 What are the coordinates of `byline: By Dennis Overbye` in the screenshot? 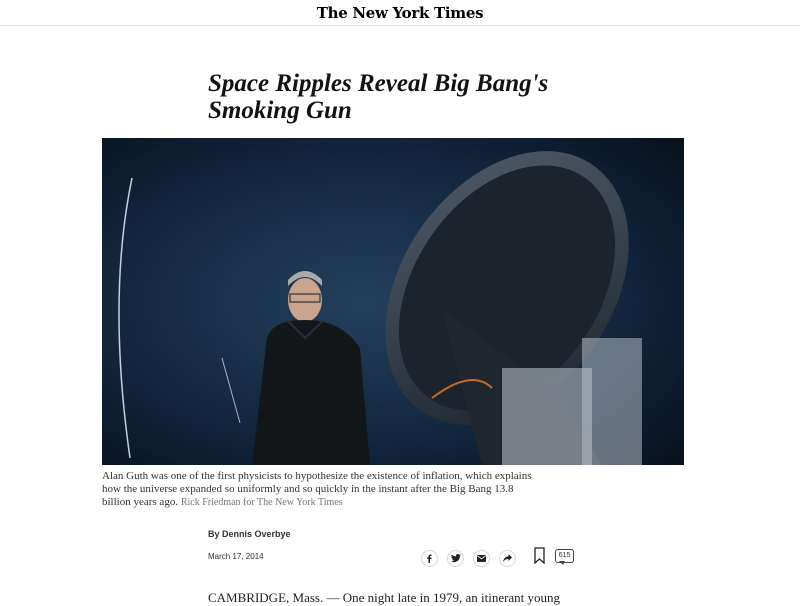 It's located at (249, 534).